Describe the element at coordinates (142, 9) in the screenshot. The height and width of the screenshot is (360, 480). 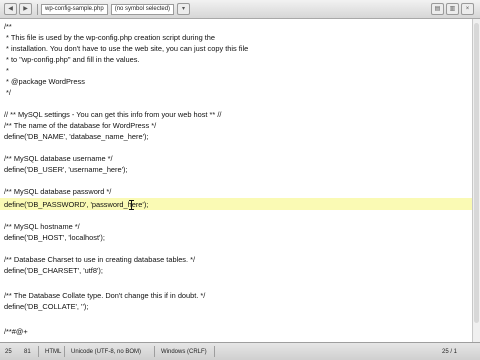
I see `symbol-selector: (no symbol selected)` at that location.